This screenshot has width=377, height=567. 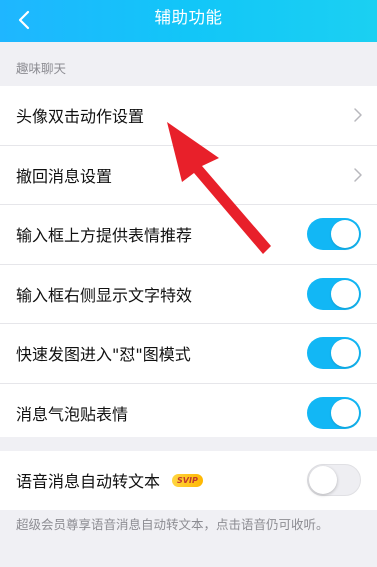 I want to click on bubble-sticker-setting: 消息气泡贴表情, so click(x=188, y=412).